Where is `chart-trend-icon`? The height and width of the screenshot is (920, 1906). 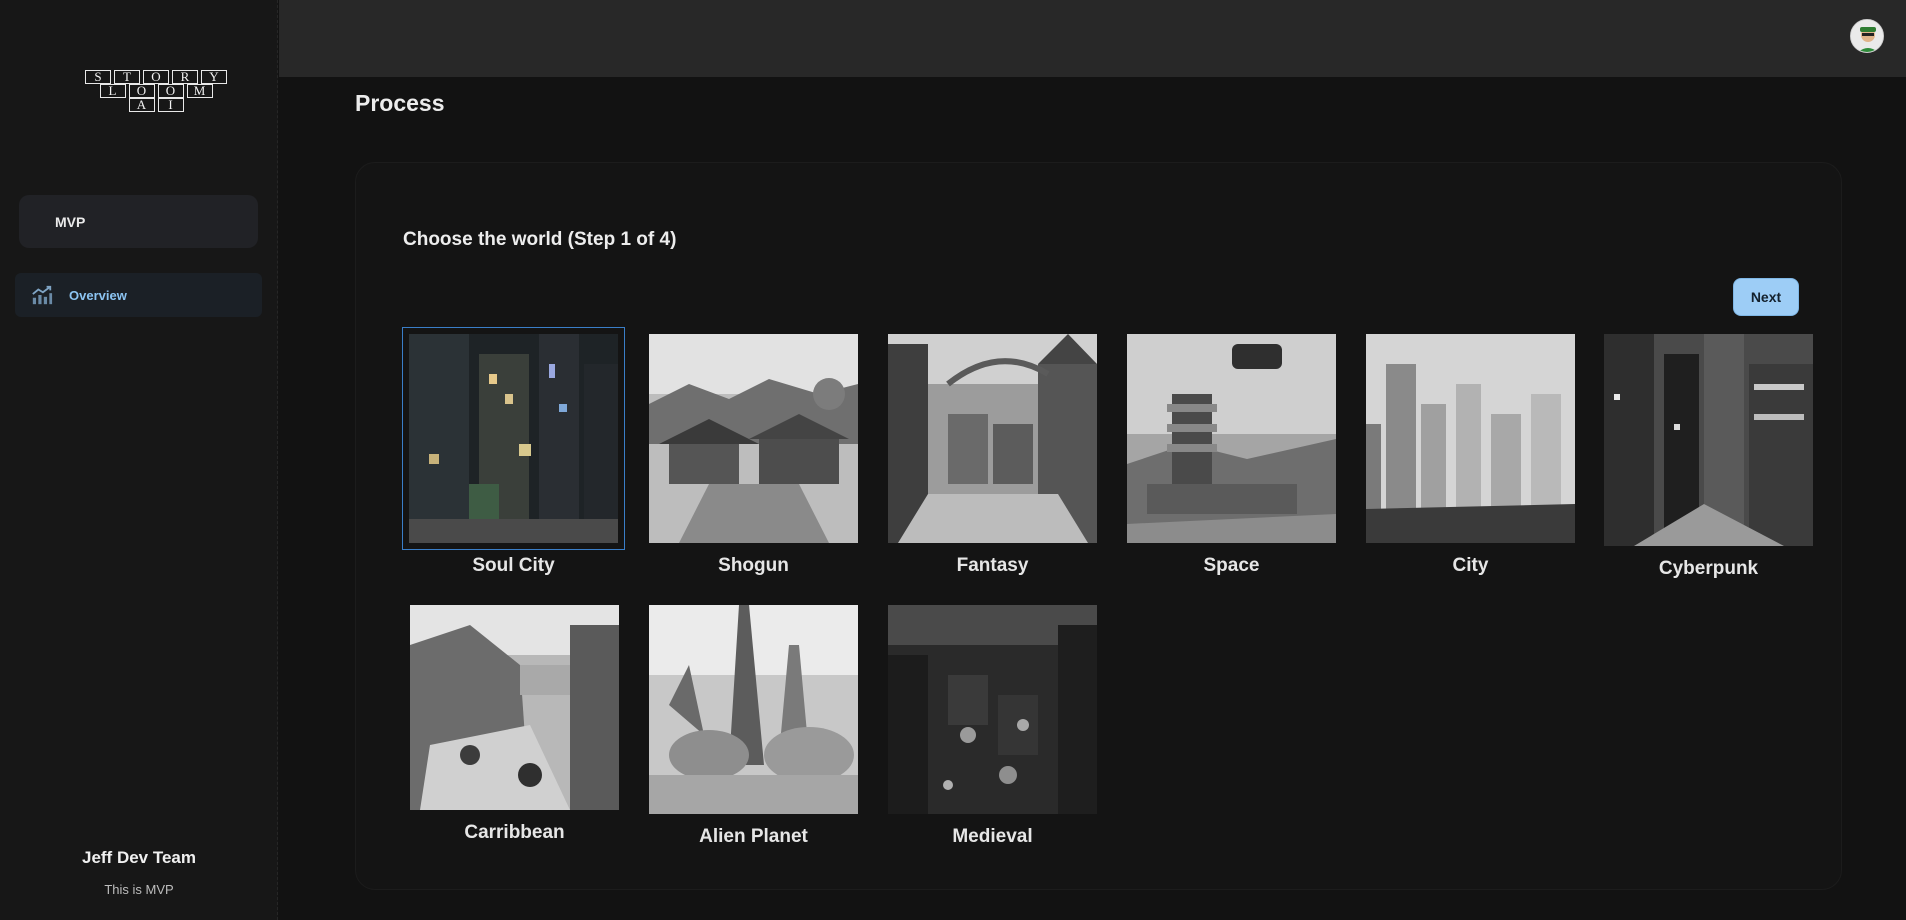
chart-trend-icon is located at coordinates (42, 295).